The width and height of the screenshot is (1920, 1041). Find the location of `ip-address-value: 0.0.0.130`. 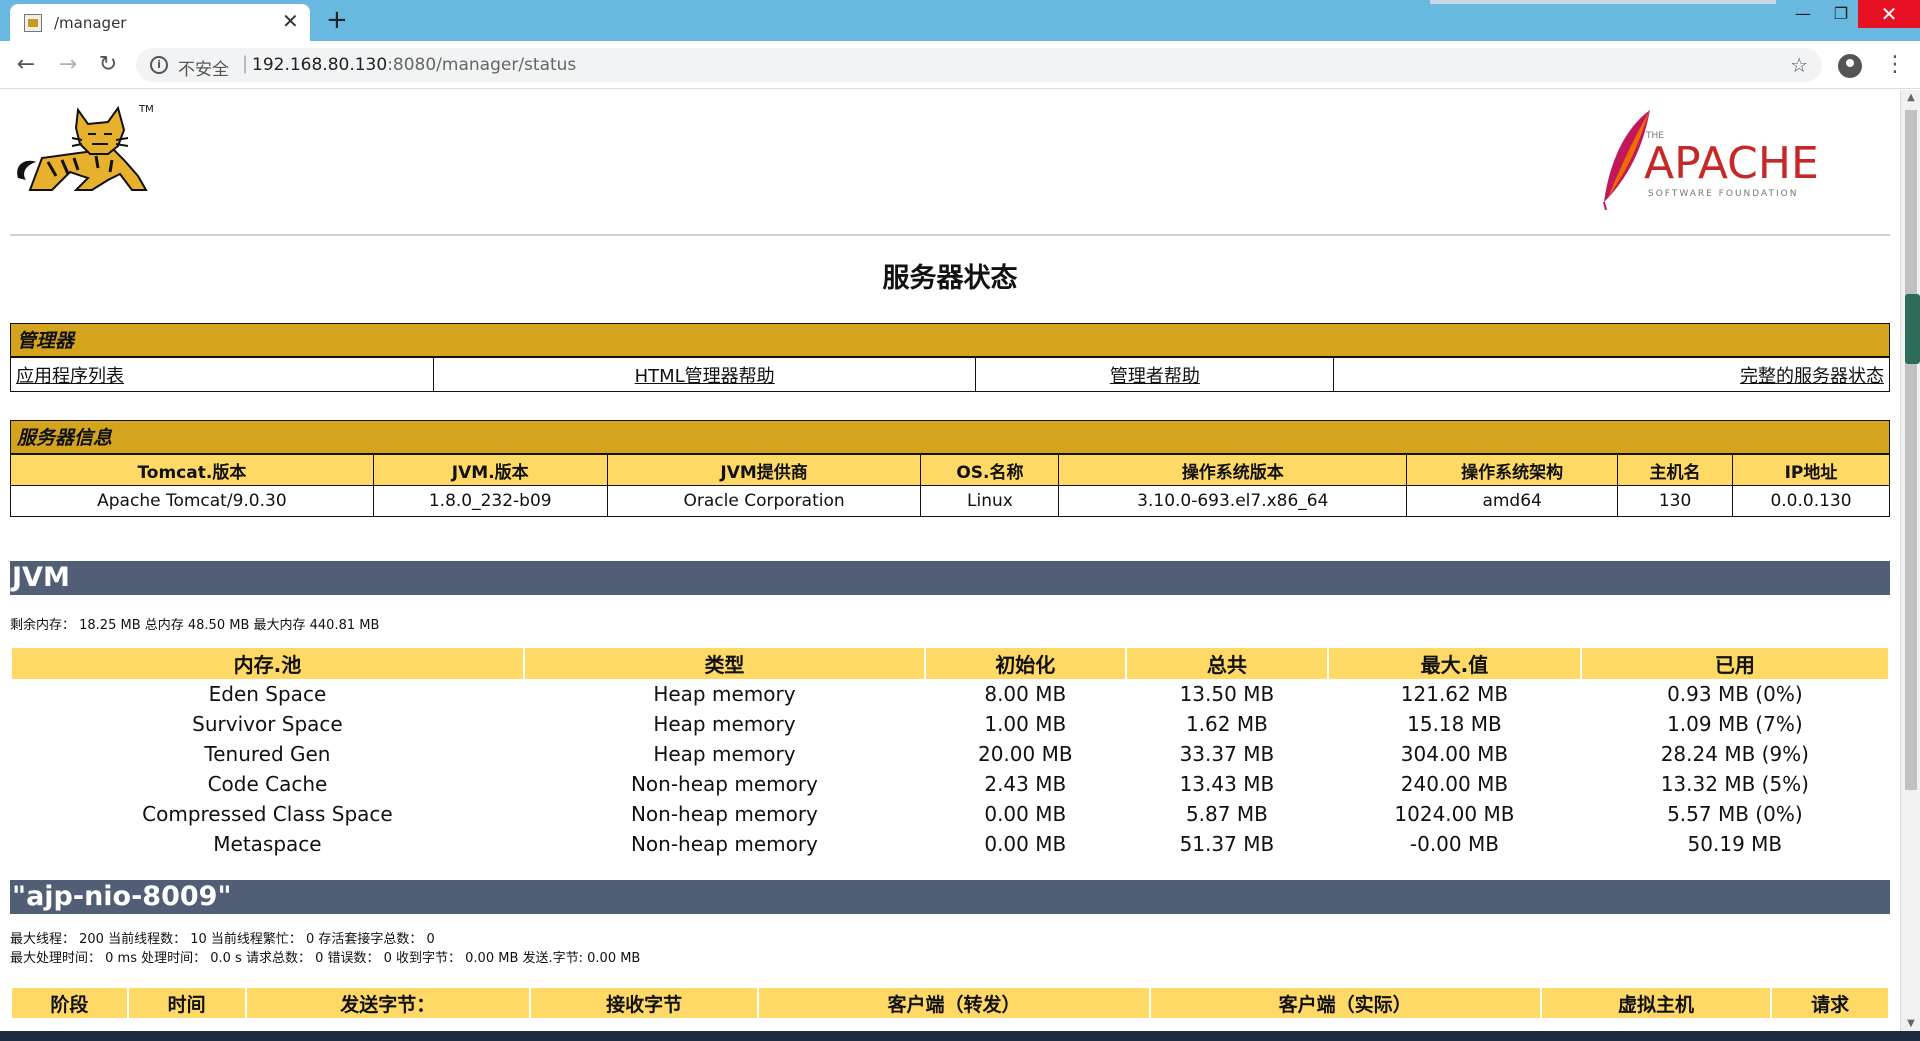

ip-address-value: 0.0.0.130 is located at coordinates (1811, 501).